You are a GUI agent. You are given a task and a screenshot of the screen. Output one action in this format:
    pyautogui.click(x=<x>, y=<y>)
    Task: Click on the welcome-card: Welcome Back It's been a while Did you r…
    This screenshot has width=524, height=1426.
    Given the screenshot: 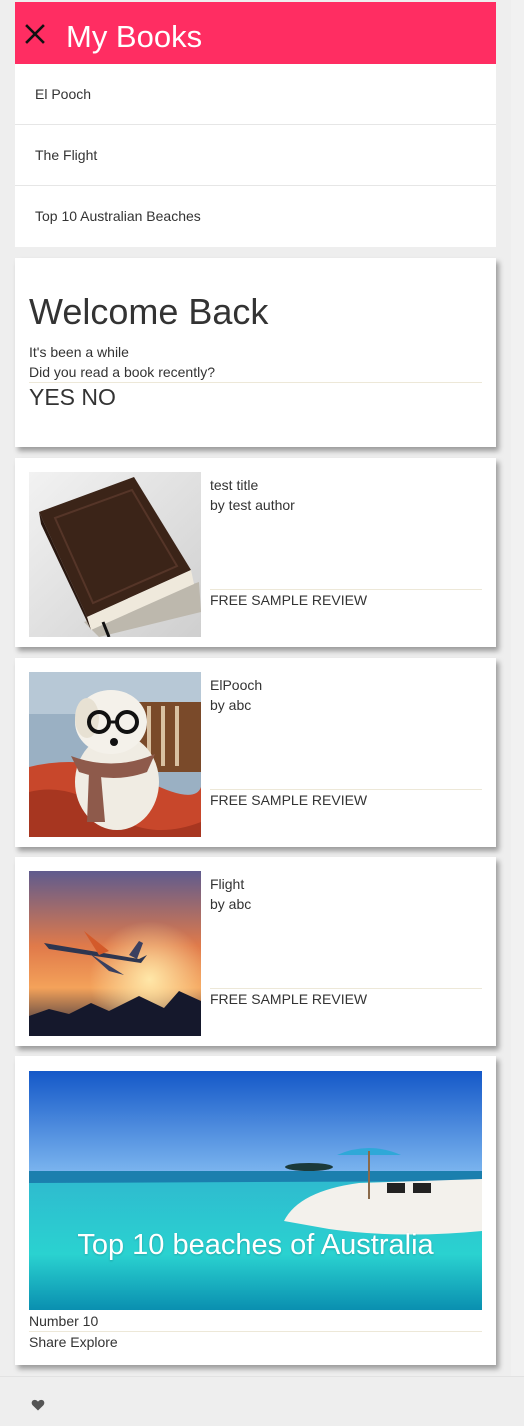 What is the action you would take?
    pyautogui.click(x=255, y=352)
    